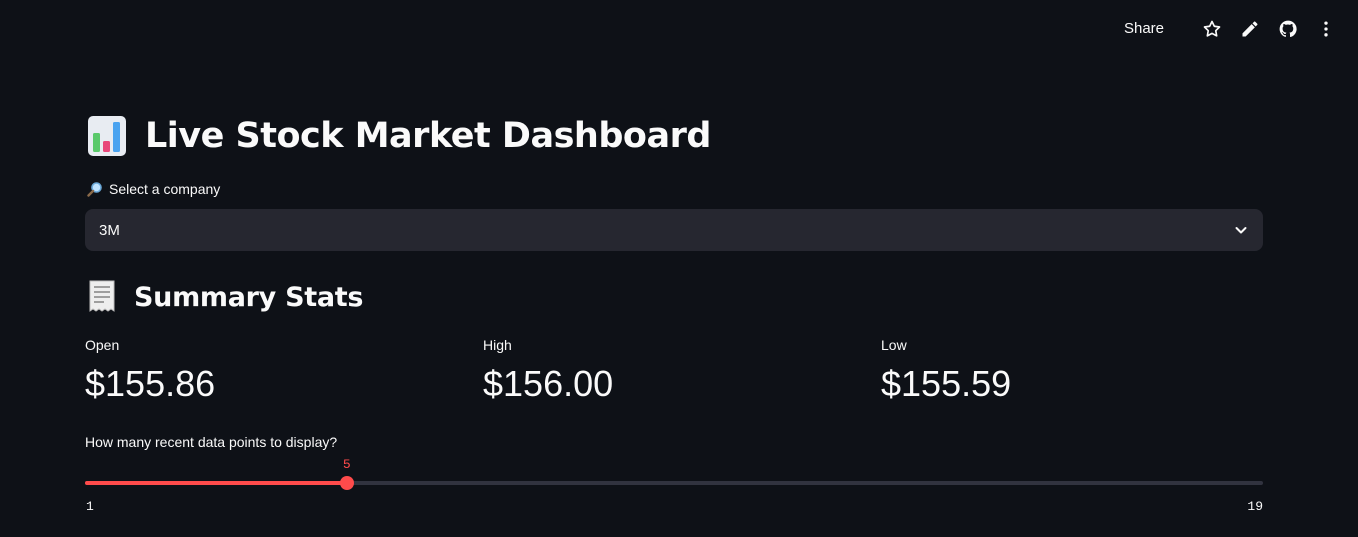 This screenshot has width=1358, height=537. Describe the element at coordinates (1212, 29) in the screenshot. I see `star-icon` at that location.